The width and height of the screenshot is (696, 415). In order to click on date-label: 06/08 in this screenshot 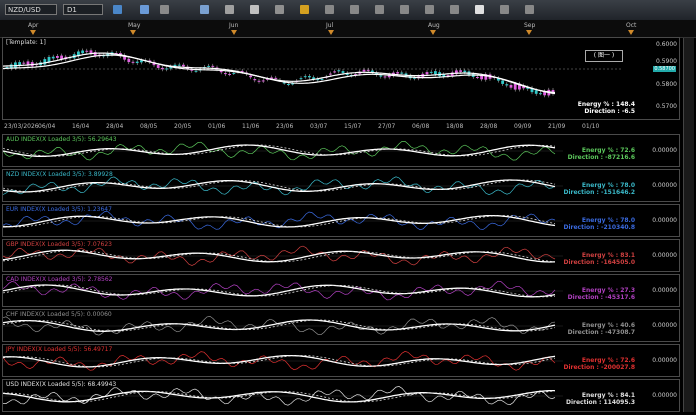, I will do `click(421, 126)`.